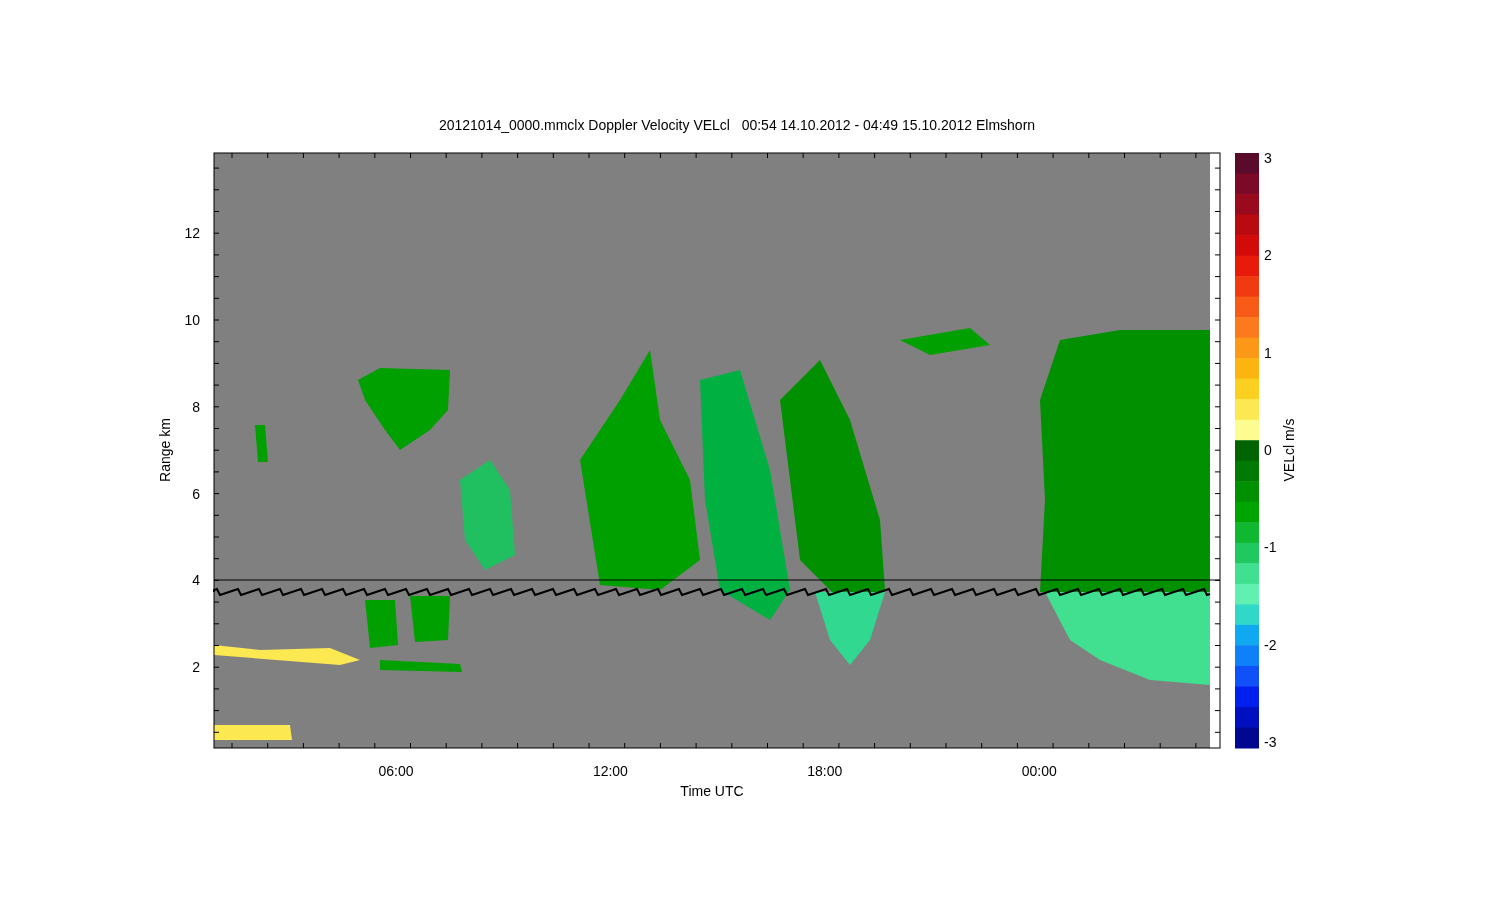 The image size is (1500, 900). I want to click on chart-title: 20121014_0000.mmclx Doppler Velocity VELcl 00:54 14.10.2012 - 04:49 15.10.2012 Elmshorn, so click(737, 125).